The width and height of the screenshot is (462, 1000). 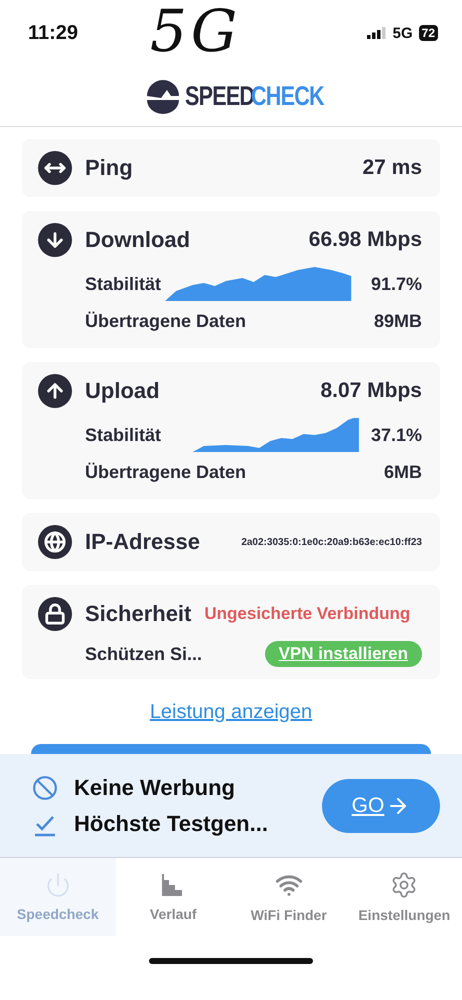 I want to click on go-button: GO, so click(x=381, y=805).